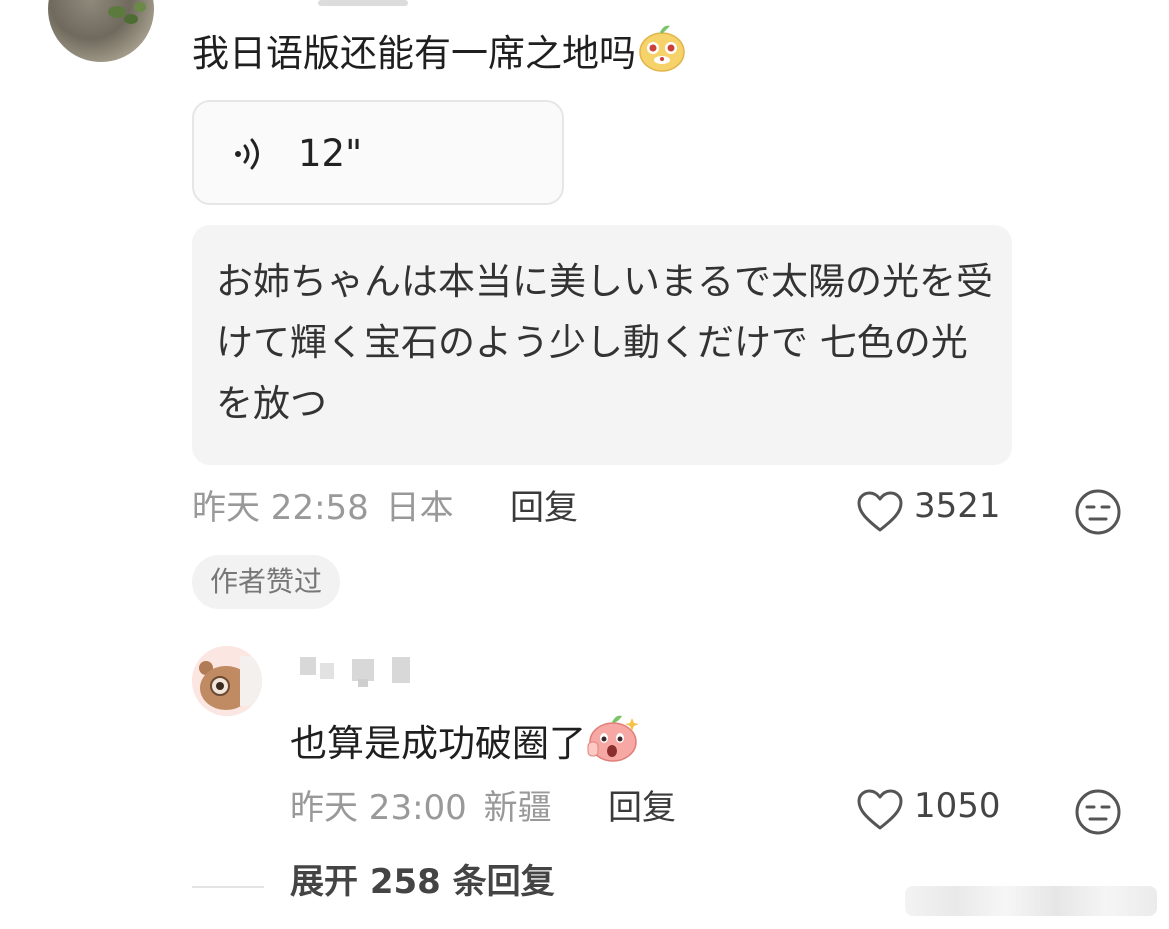  I want to click on commenter-name-blurred, so click(363, 3).